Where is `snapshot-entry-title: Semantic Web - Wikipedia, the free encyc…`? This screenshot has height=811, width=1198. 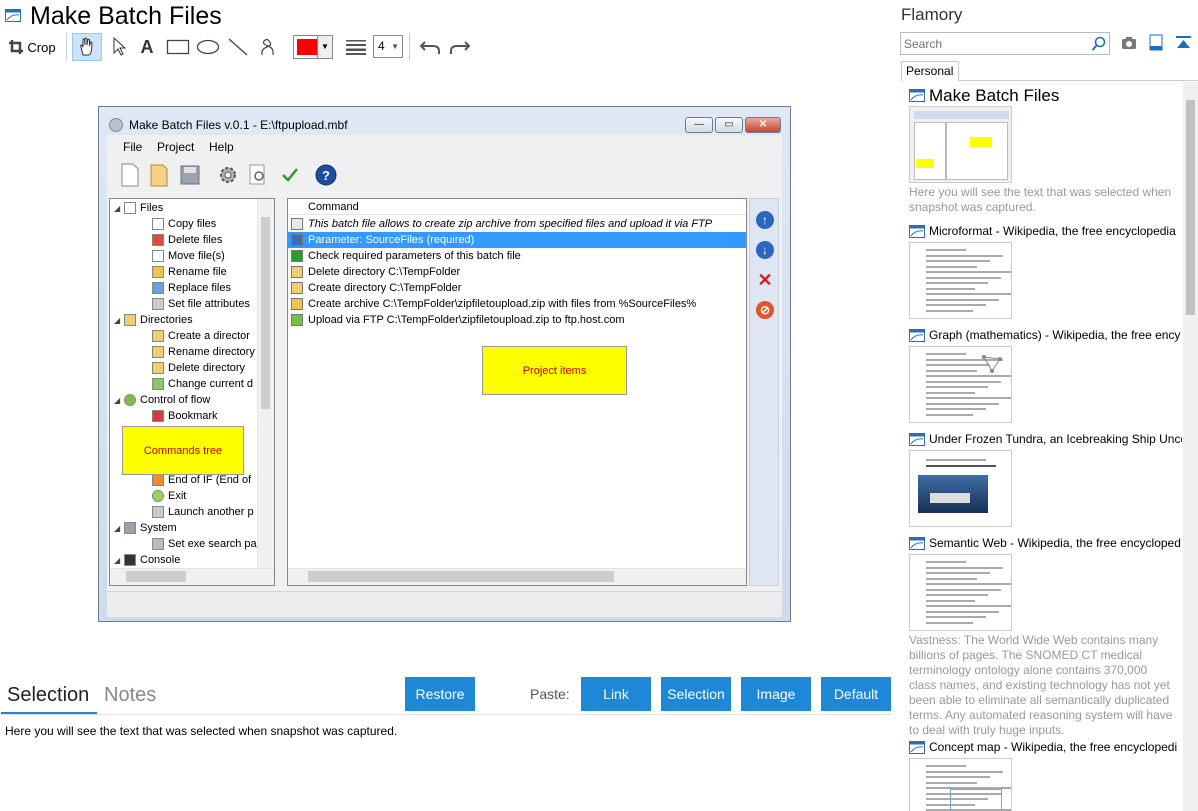 snapshot-entry-title: Semantic Web - Wikipedia, the free encyc… is located at coordinates (1055, 543).